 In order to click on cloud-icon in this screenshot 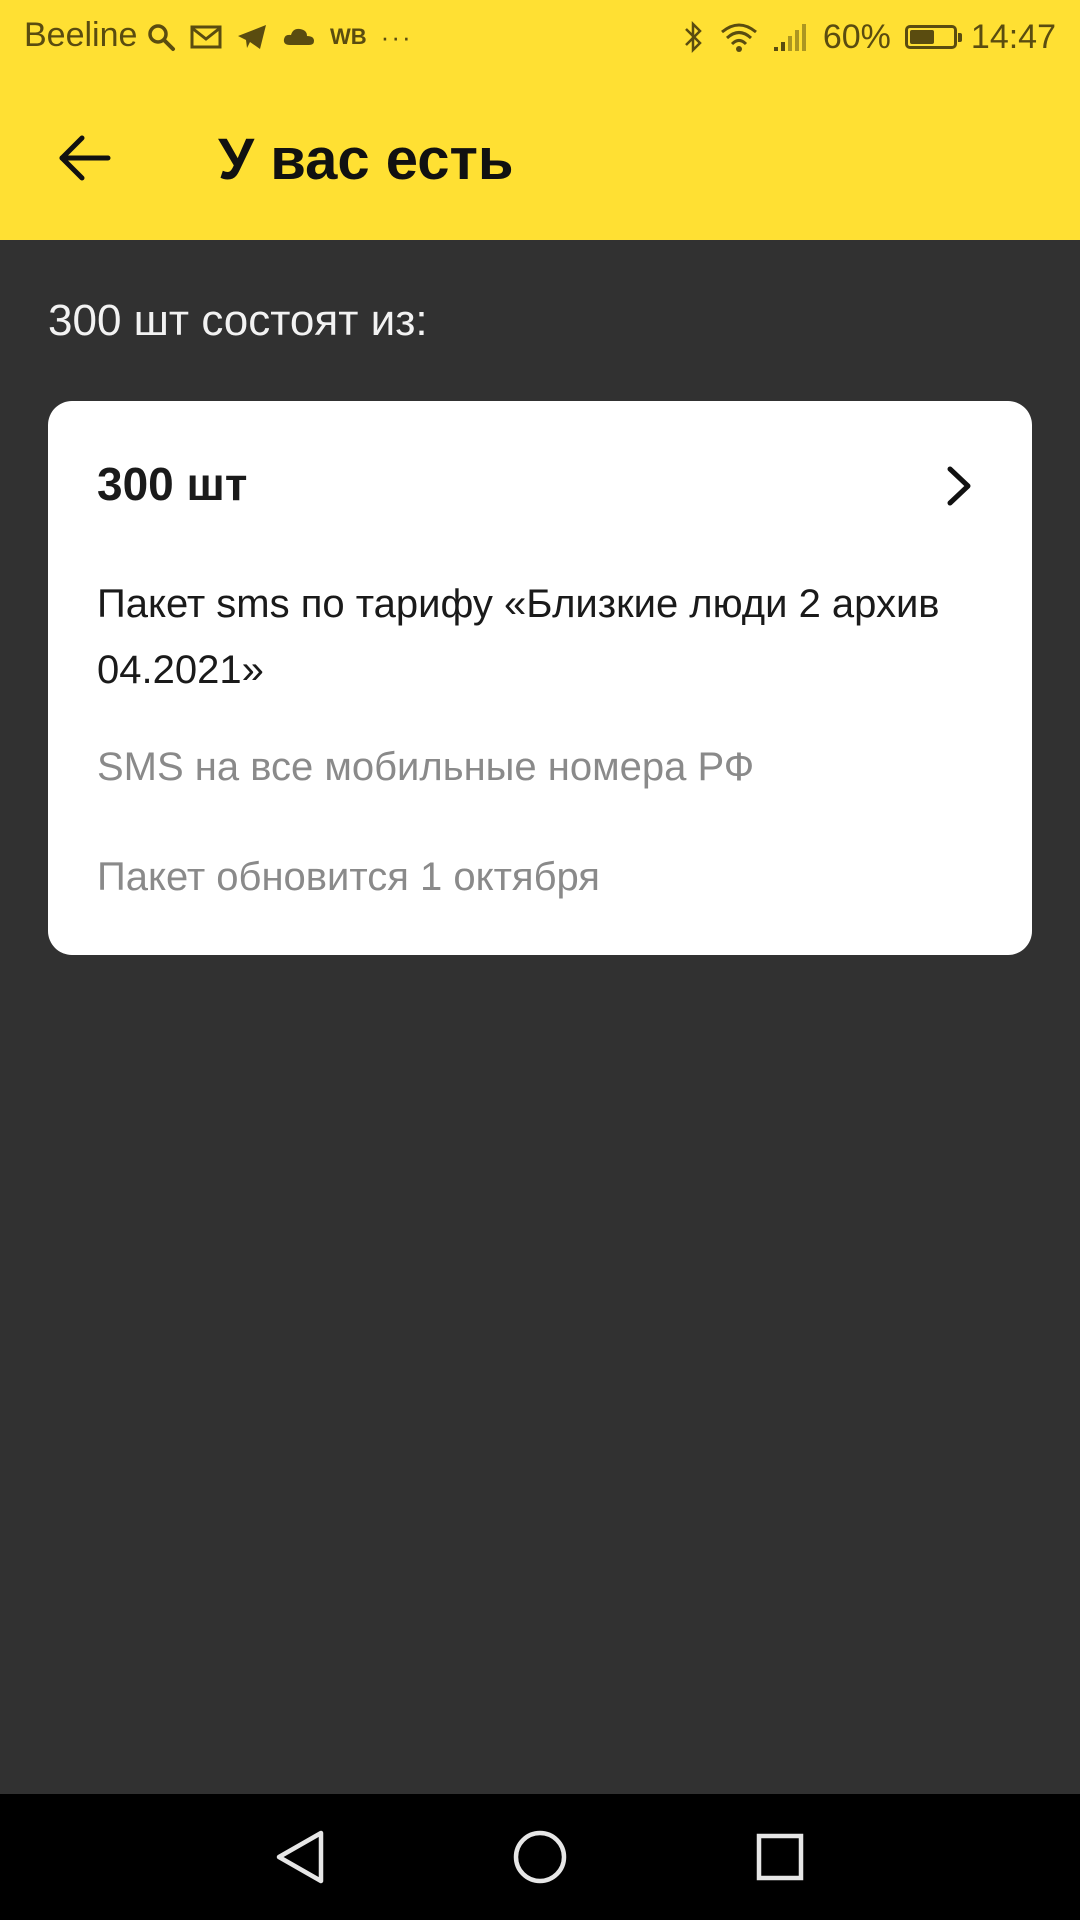, I will do `click(298, 36)`.